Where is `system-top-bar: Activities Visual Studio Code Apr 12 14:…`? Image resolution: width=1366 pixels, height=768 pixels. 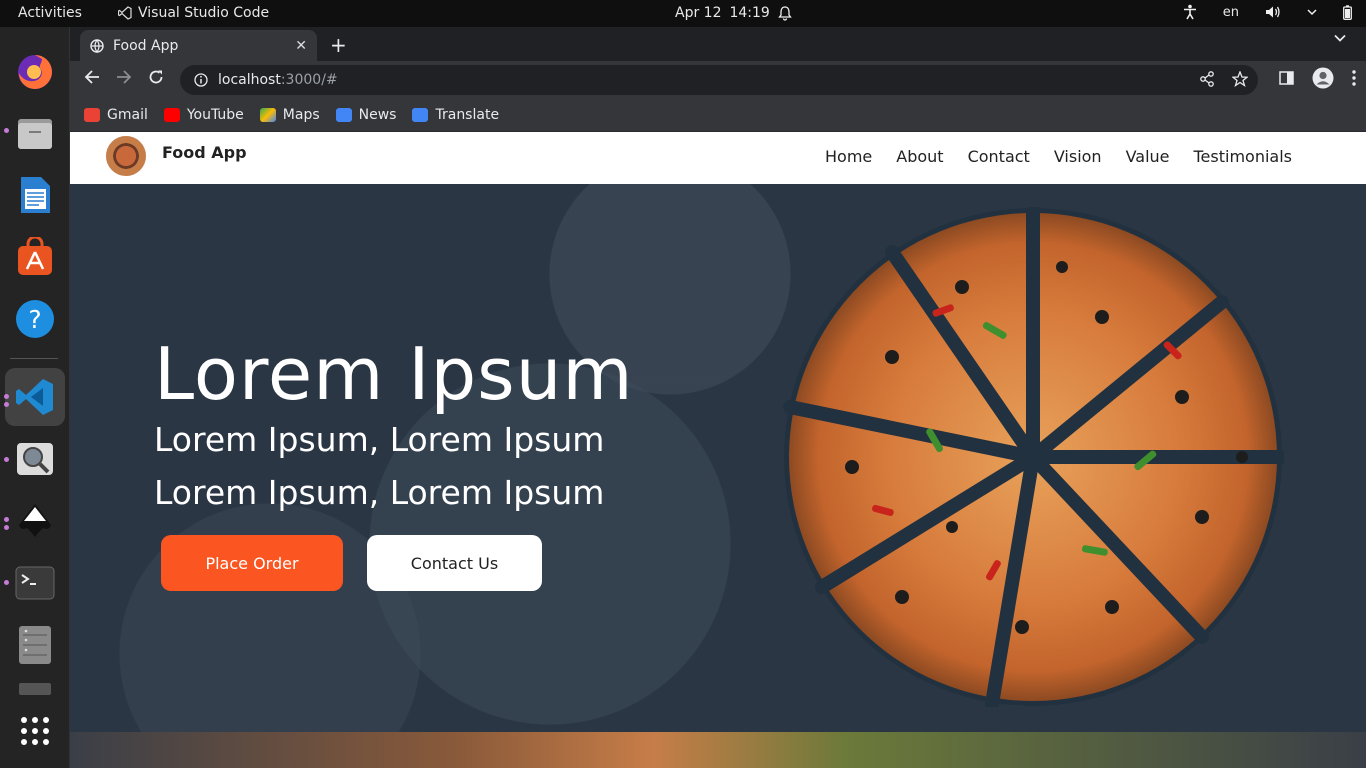
system-top-bar: Activities Visual Studio Code Apr 12 14:… is located at coordinates (683, 13).